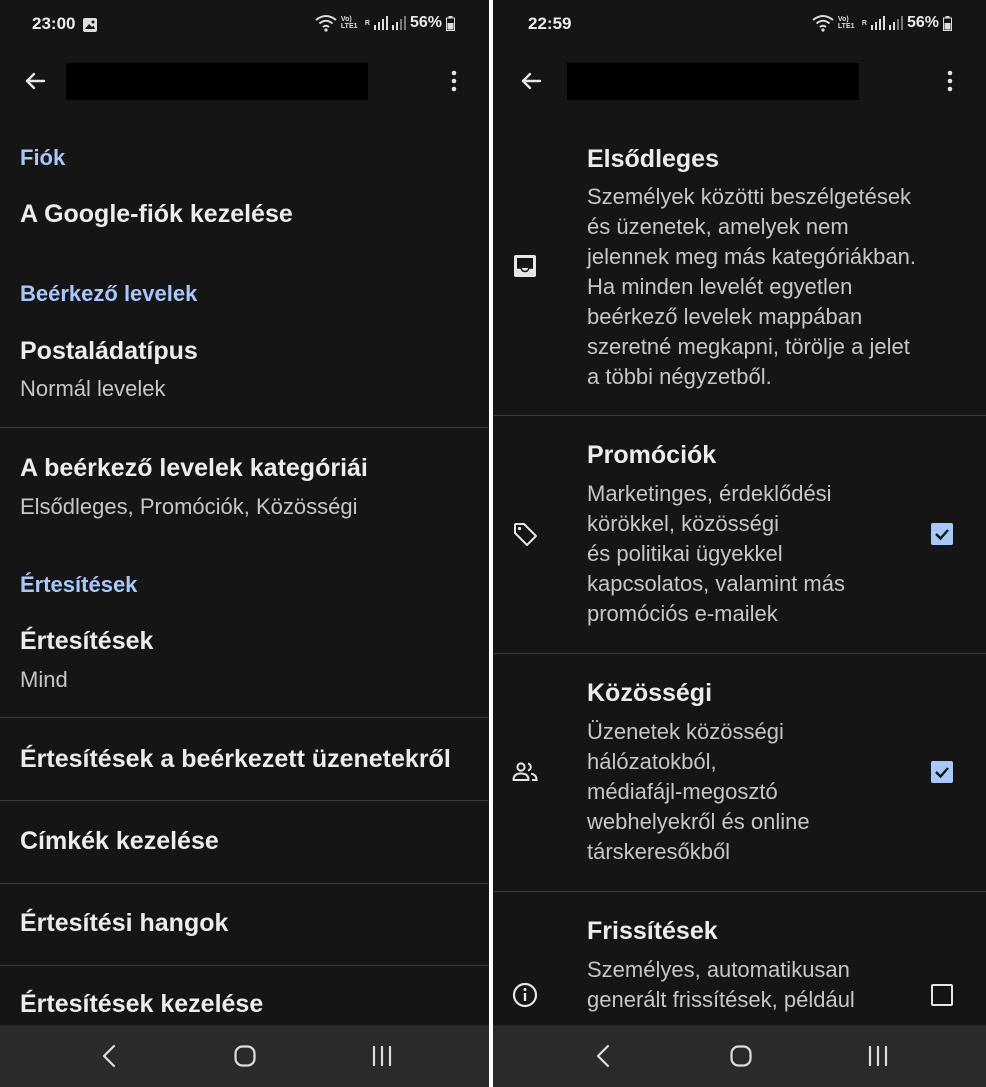  Describe the element at coordinates (650, 693) in the screenshot. I see `category-title-social: Közösségi` at that location.